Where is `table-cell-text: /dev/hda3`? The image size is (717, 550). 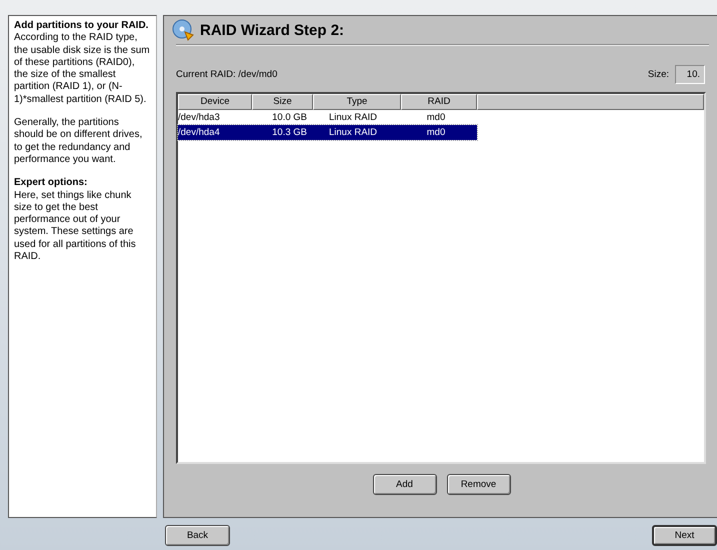
table-cell-text: /dev/hda3 is located at coordinates (199, 117).